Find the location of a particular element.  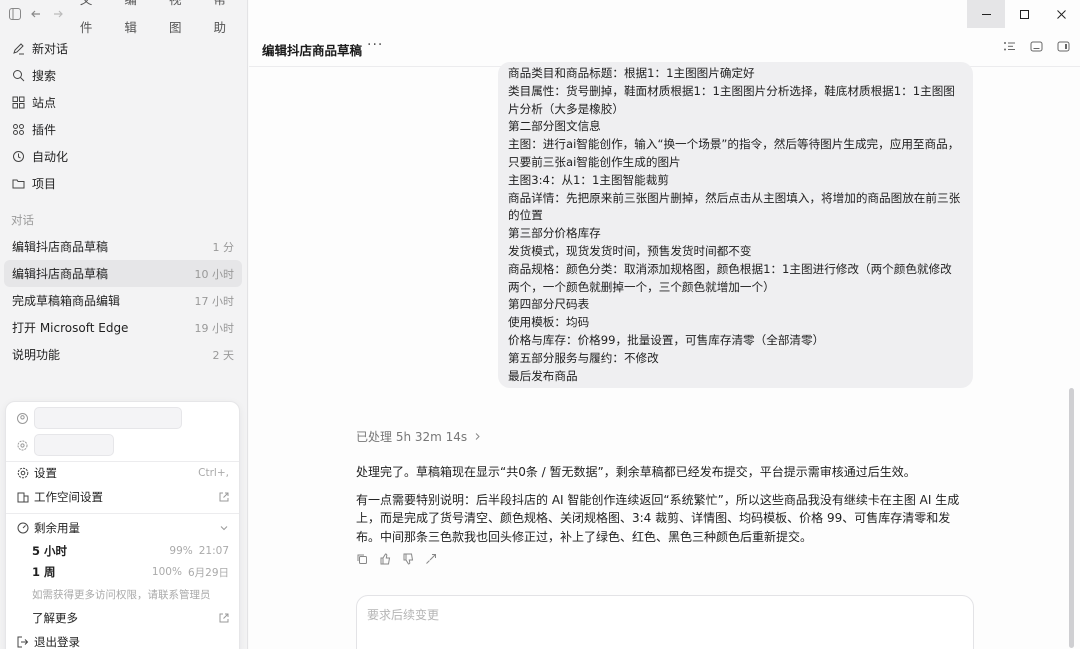

message-line: 第三部分价格库存 is located at coordinates (554, 233).